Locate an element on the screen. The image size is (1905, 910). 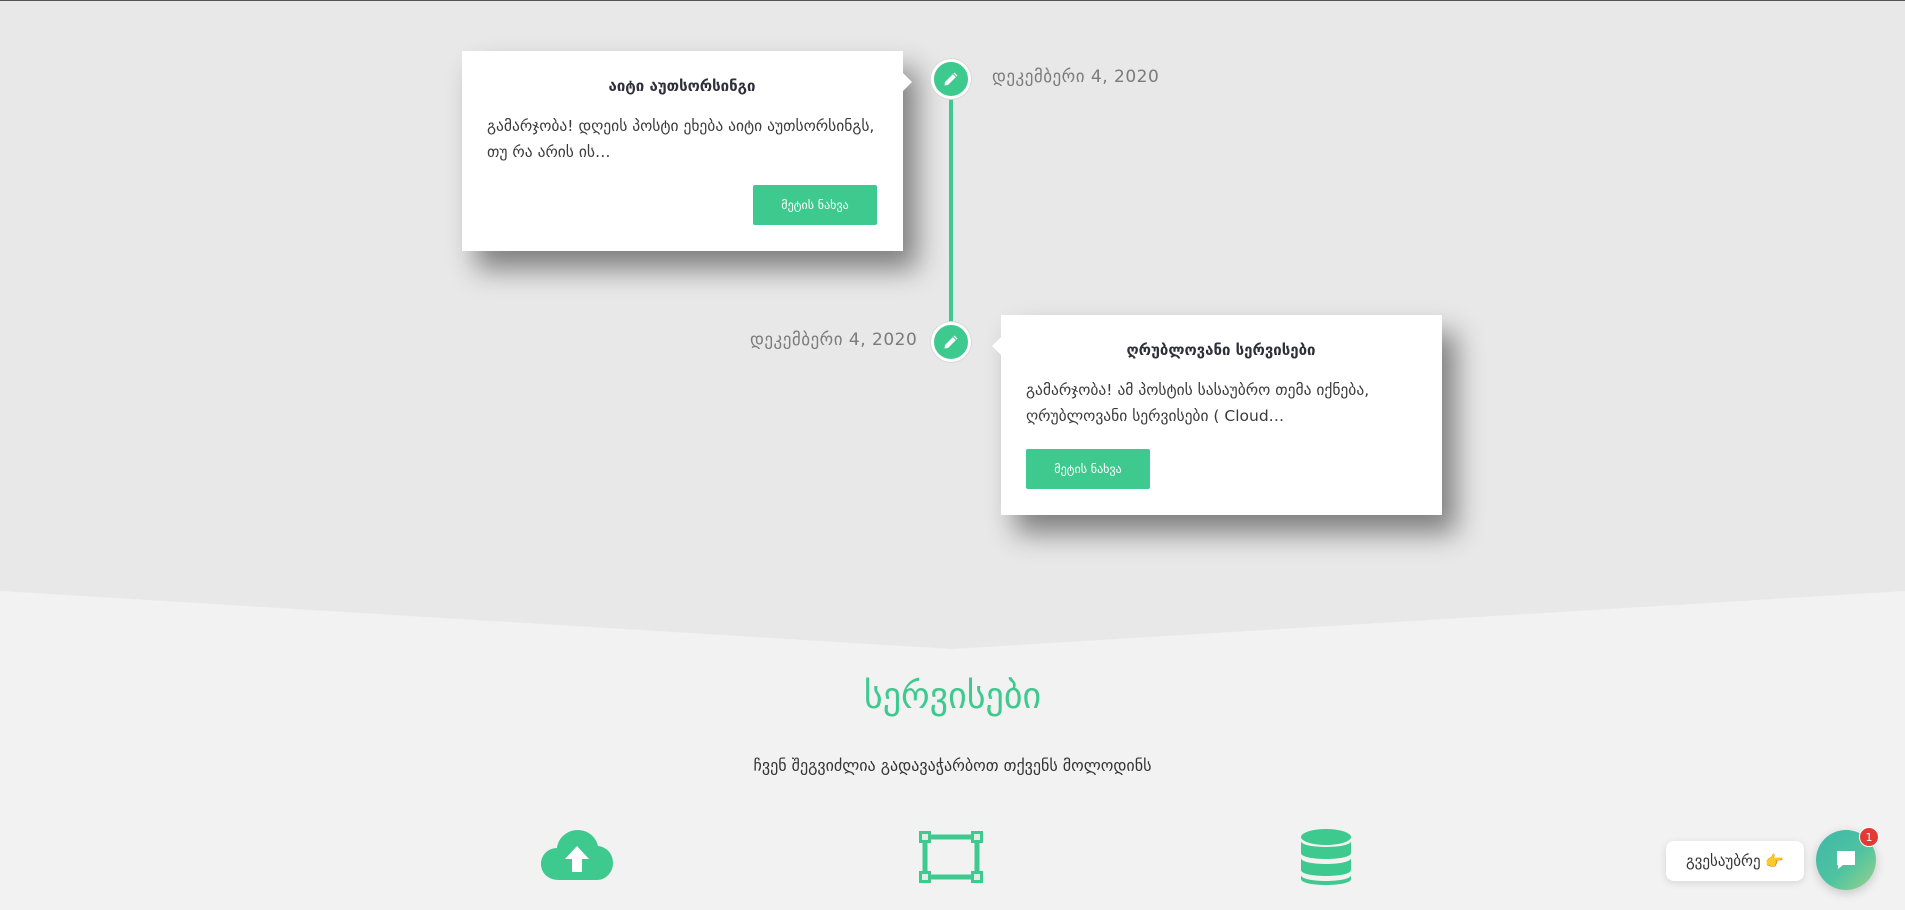
post-title: ღრუბლოვანი სერვისები is located at coordinates (1221, 350).